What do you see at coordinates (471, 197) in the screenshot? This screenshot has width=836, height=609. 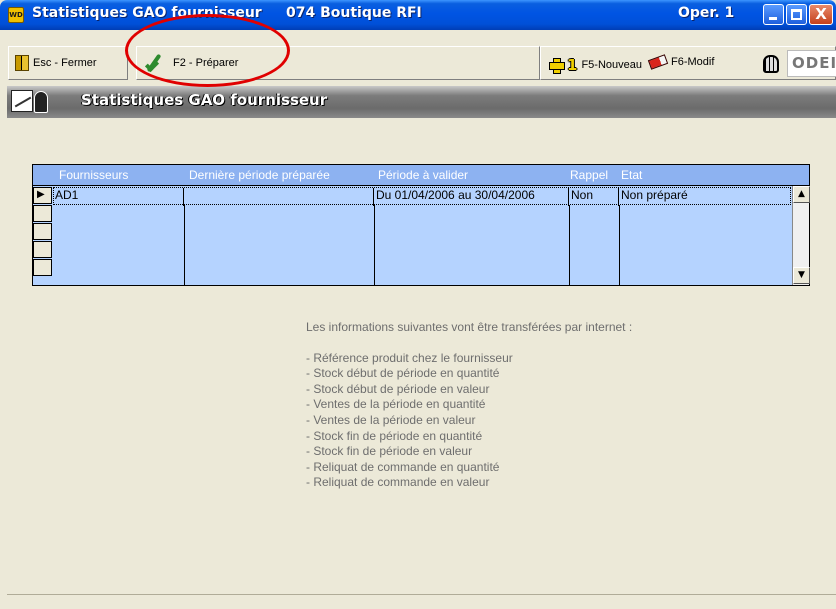 I see `cell-periode-a-valider: Du 01/04/2006 au 30/04/2006` at bounding box center [471, 197].